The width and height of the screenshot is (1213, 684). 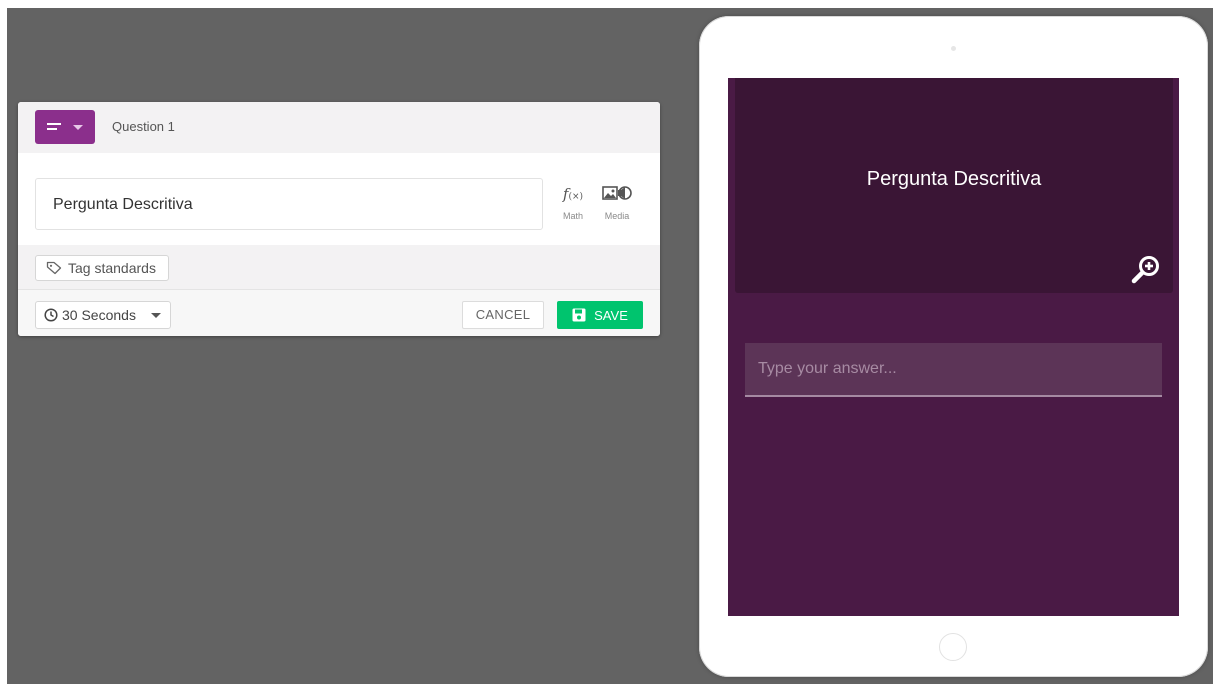 I want to click on question-header: Question 1, so click(x=339, y=127).